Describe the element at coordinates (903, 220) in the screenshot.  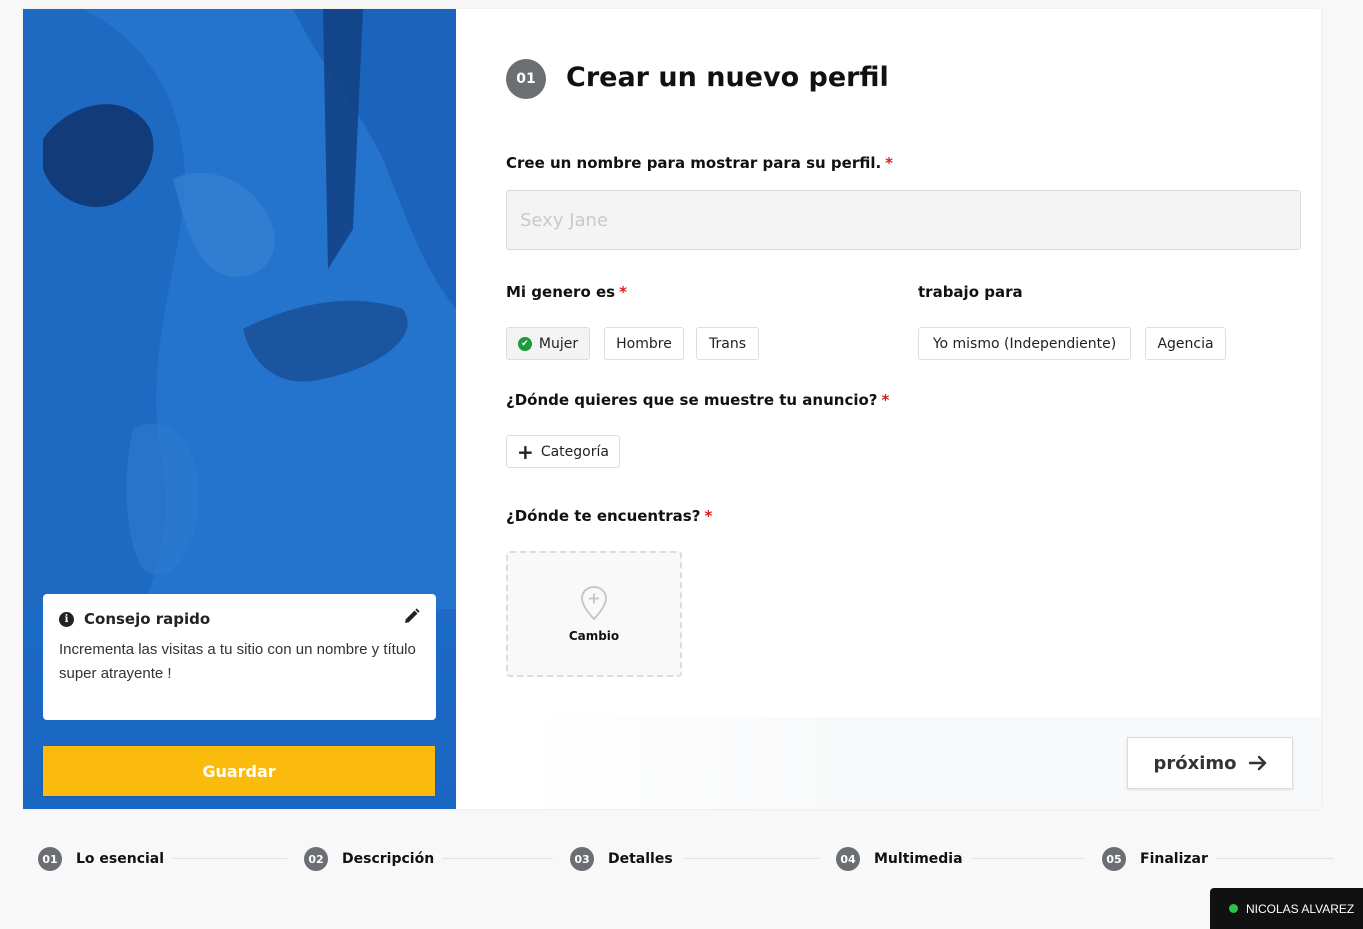
I see `display-name-input` at that location.